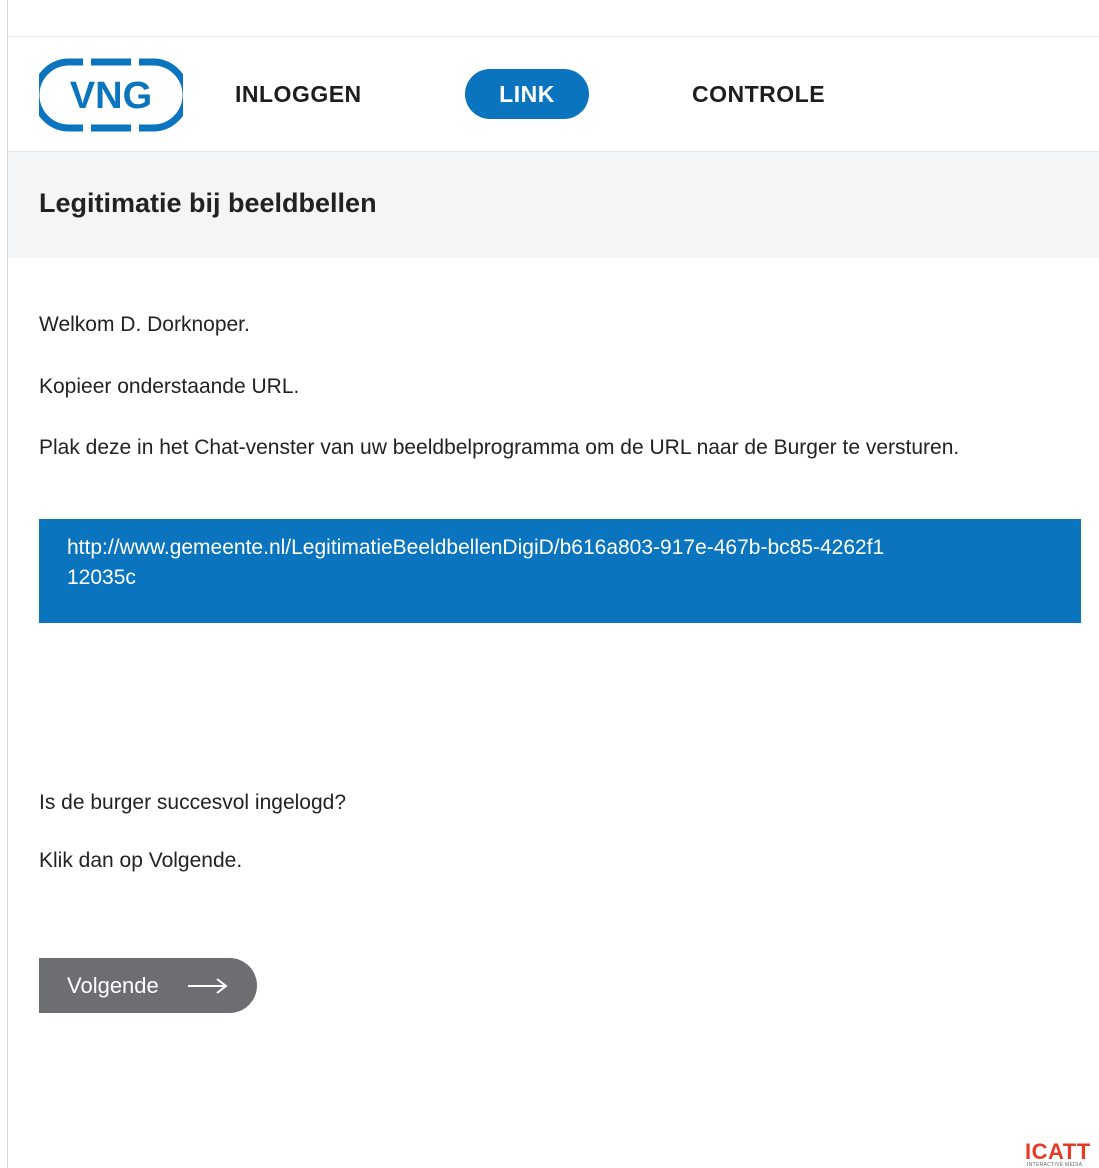 This screenshot has width=1099, height=1168. I want to click on icatt-logo: ICATT INTERACTIVE MEDIA, so click(1062, 1154).